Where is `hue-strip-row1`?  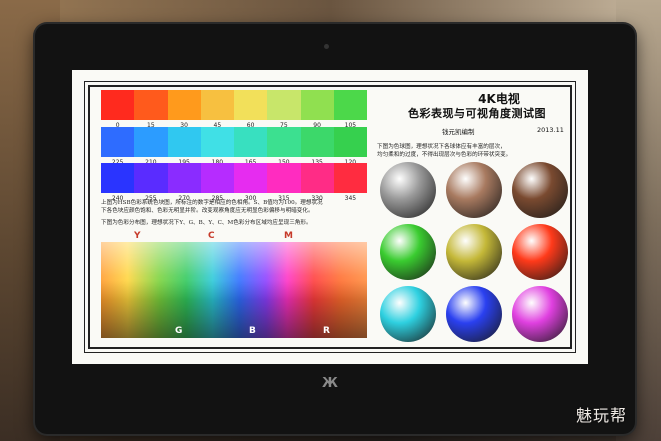
hue-strip-row1 is located at coordinates (234, 105).